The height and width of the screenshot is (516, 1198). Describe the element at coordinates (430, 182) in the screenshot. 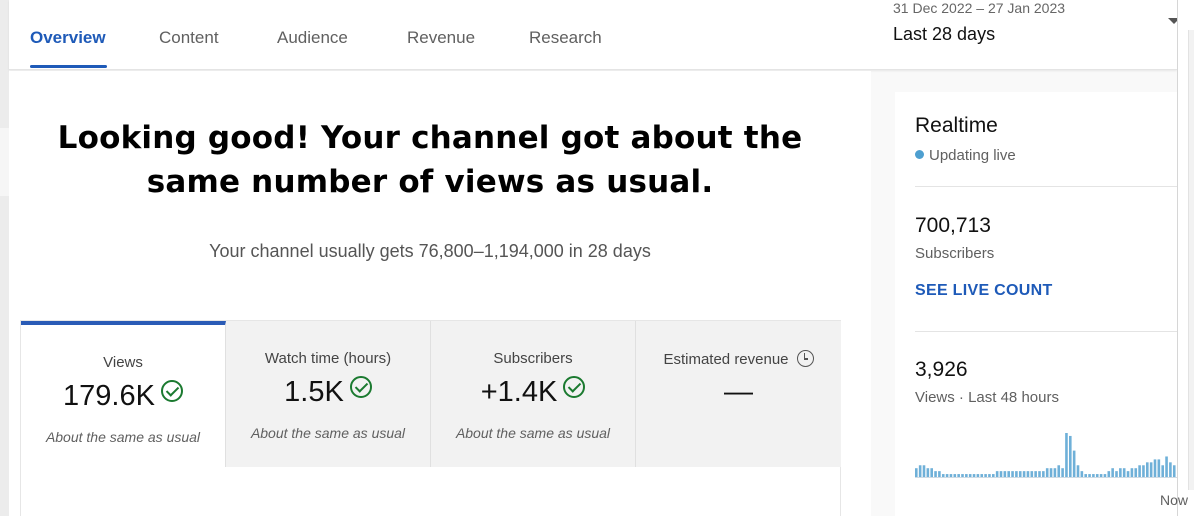

I see `summary-headline-line2: same number of views as usual.` at that location.